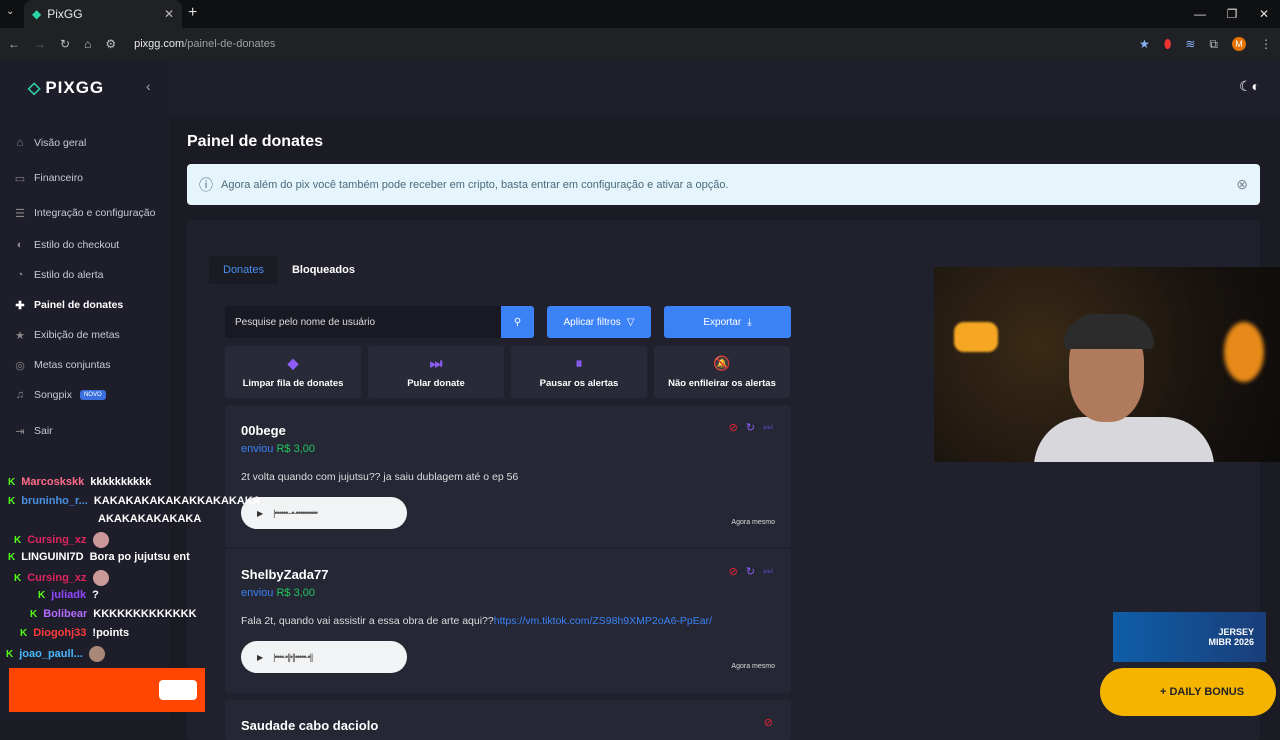 The height and width of the screenshot is (740, 1280). Describe the element at coordinates (1200, 14) in the screenshot. I see `minimize-icon: —` at that location.